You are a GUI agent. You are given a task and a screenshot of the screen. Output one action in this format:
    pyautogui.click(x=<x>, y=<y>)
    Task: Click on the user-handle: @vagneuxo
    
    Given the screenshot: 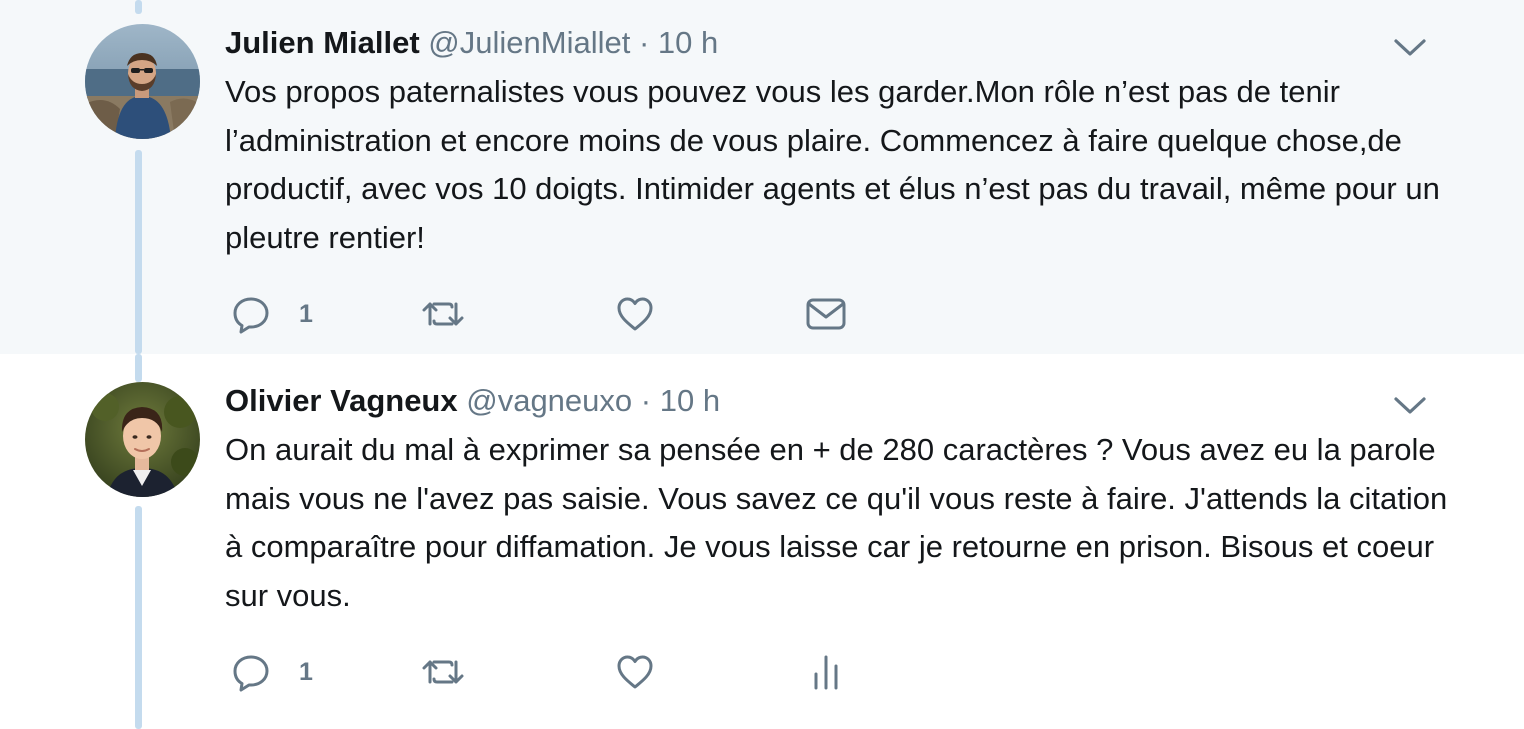 What is the action you would take?
    pyautogui.click(x=549, y=400)
    